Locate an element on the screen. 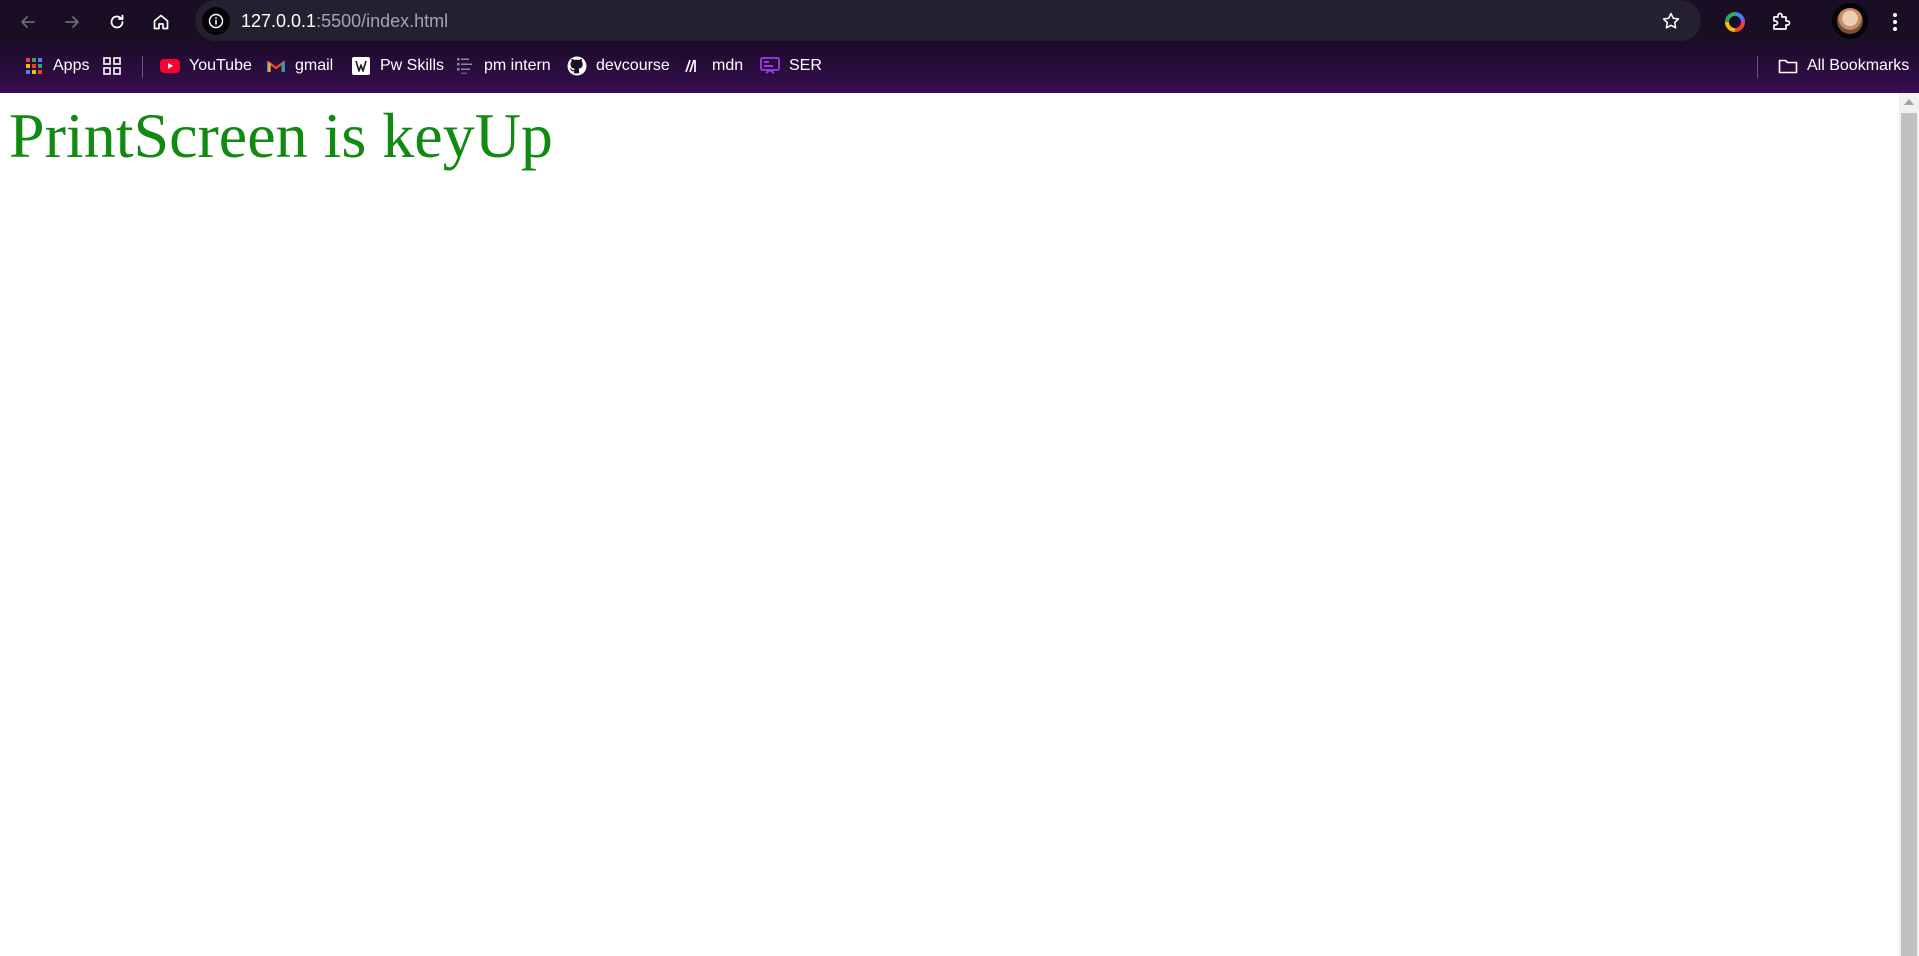 This screenshot has height=956, width=1919. scroll-up-arrow-icon is located at coordinates (1909, 102).